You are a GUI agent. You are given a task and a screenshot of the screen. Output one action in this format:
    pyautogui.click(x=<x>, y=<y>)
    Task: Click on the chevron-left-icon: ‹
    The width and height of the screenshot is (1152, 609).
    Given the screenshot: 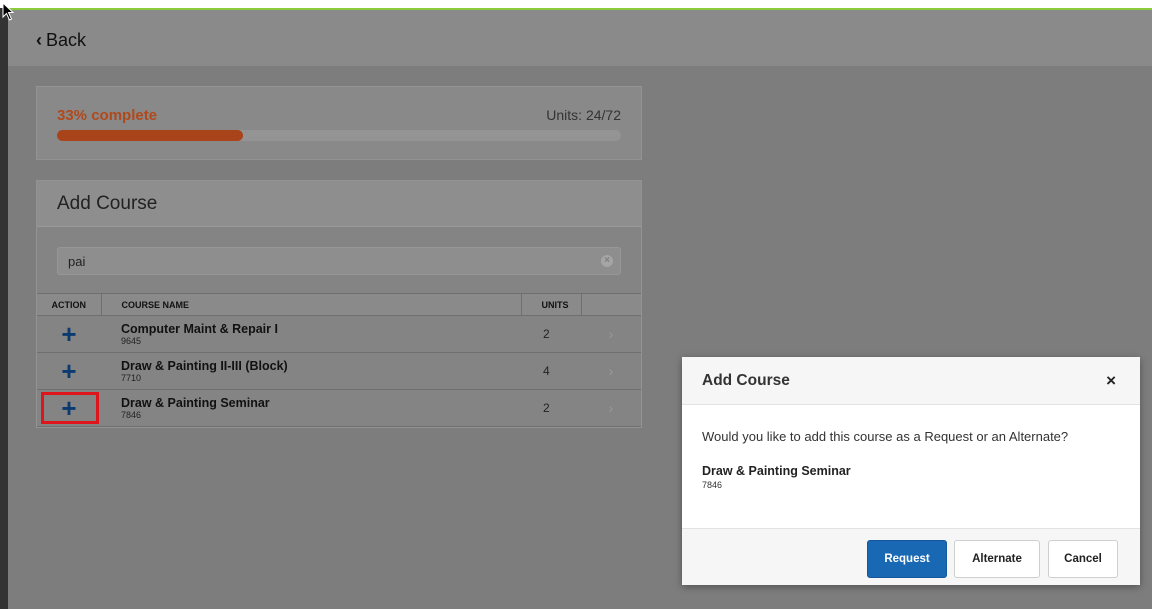 What is the action you would take?
    pyautogui.click(x=39, y=40)
    